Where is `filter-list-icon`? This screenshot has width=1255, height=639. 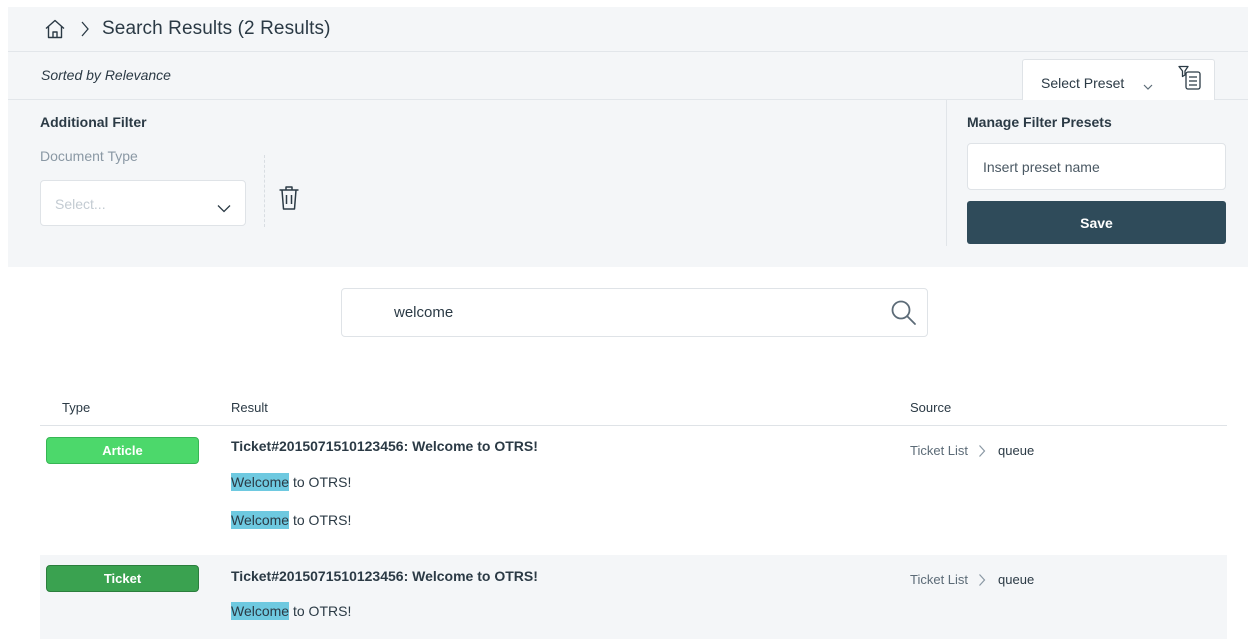
filter-list-icon is located at coordinates (1190, 78).